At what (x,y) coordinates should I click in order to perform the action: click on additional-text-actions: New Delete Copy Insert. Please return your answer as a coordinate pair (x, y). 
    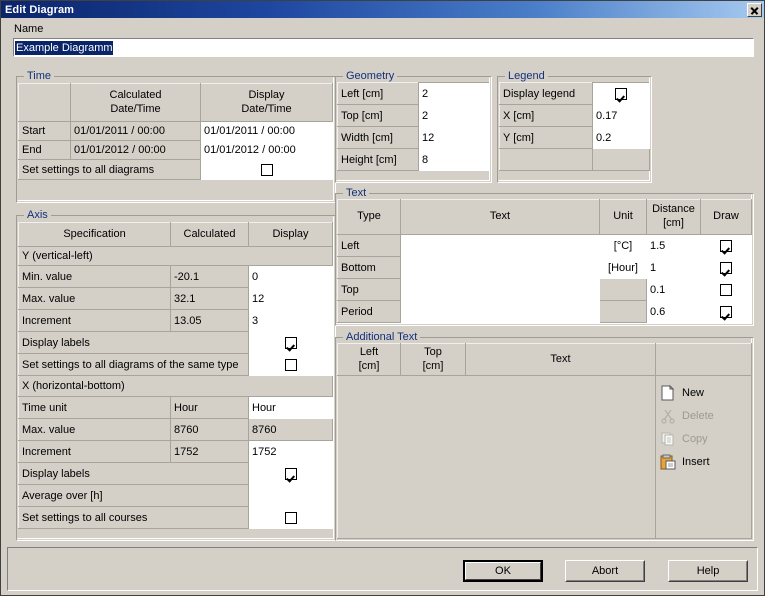
    Looking at the image, I should click on (705, 427).